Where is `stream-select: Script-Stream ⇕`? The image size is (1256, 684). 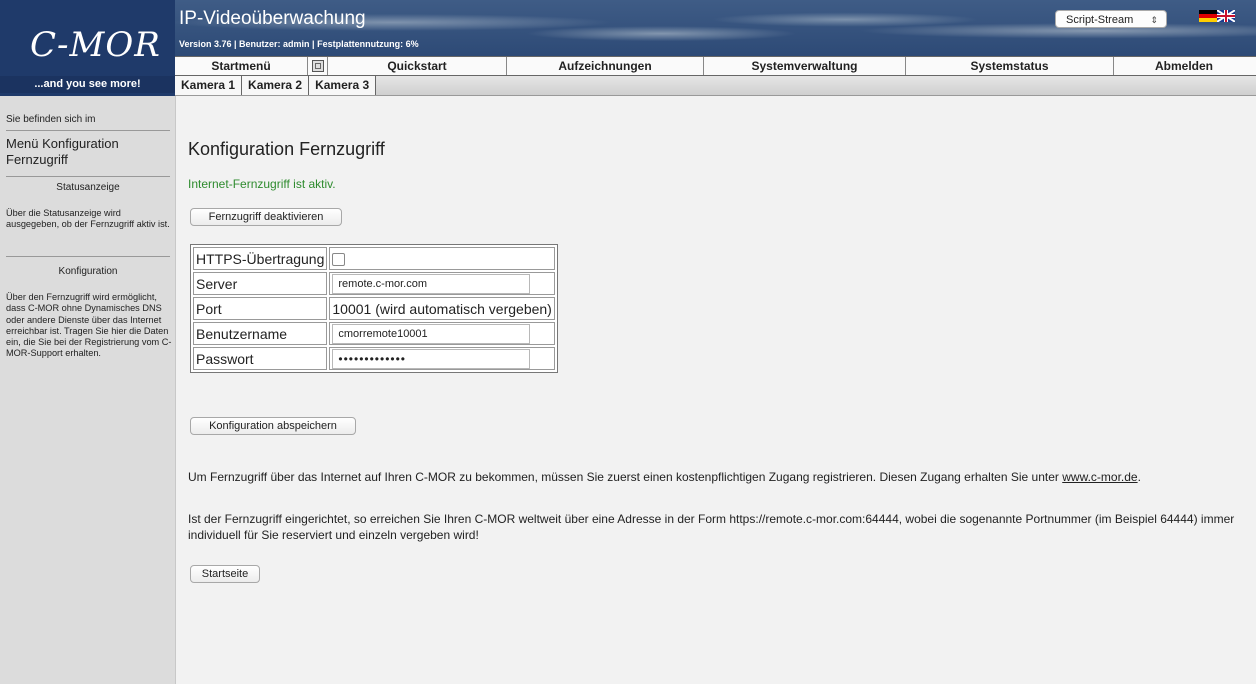 stream-select: Script-Stream ⇕ is located at coordinates (1111, 19).